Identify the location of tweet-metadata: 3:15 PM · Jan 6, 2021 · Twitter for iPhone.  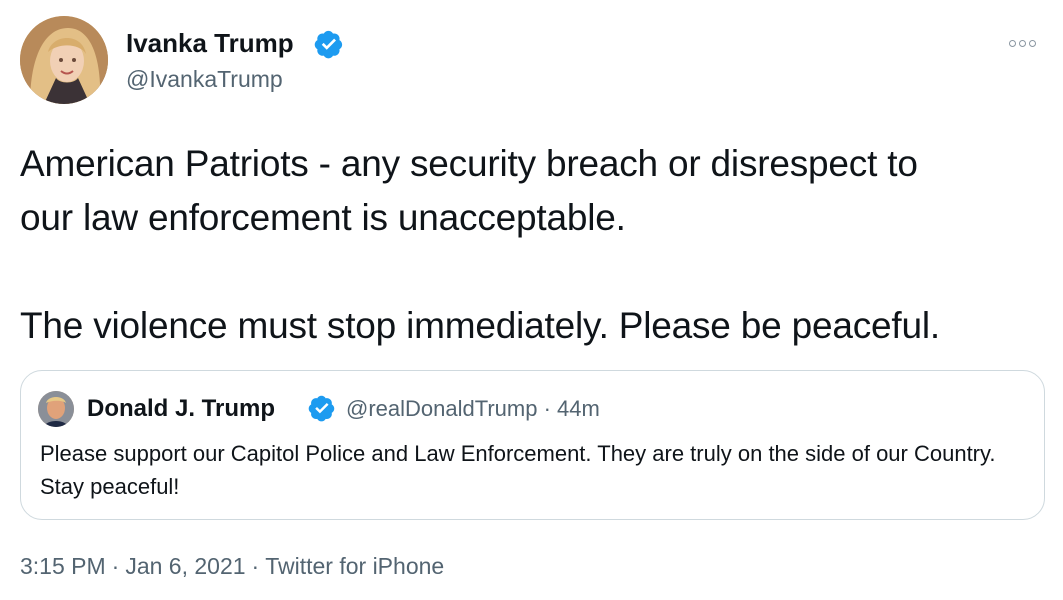
(232, 566).